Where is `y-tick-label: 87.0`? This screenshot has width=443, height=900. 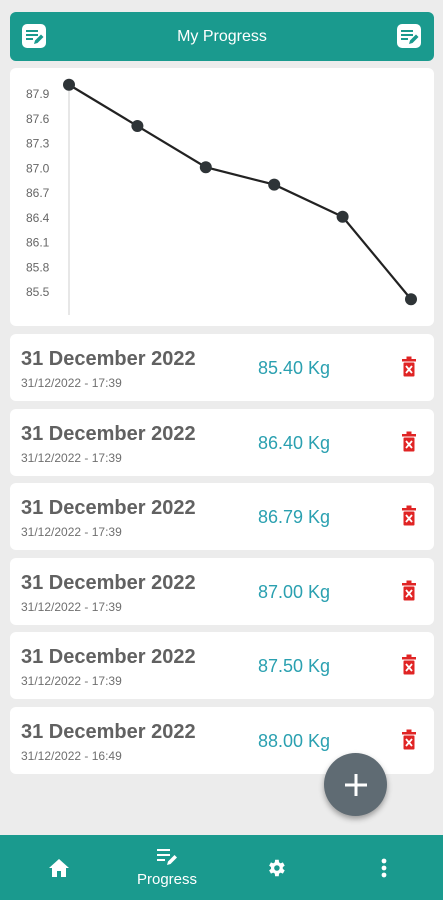 y-tick-label: 87.0 is located at coordinates (38, 168).